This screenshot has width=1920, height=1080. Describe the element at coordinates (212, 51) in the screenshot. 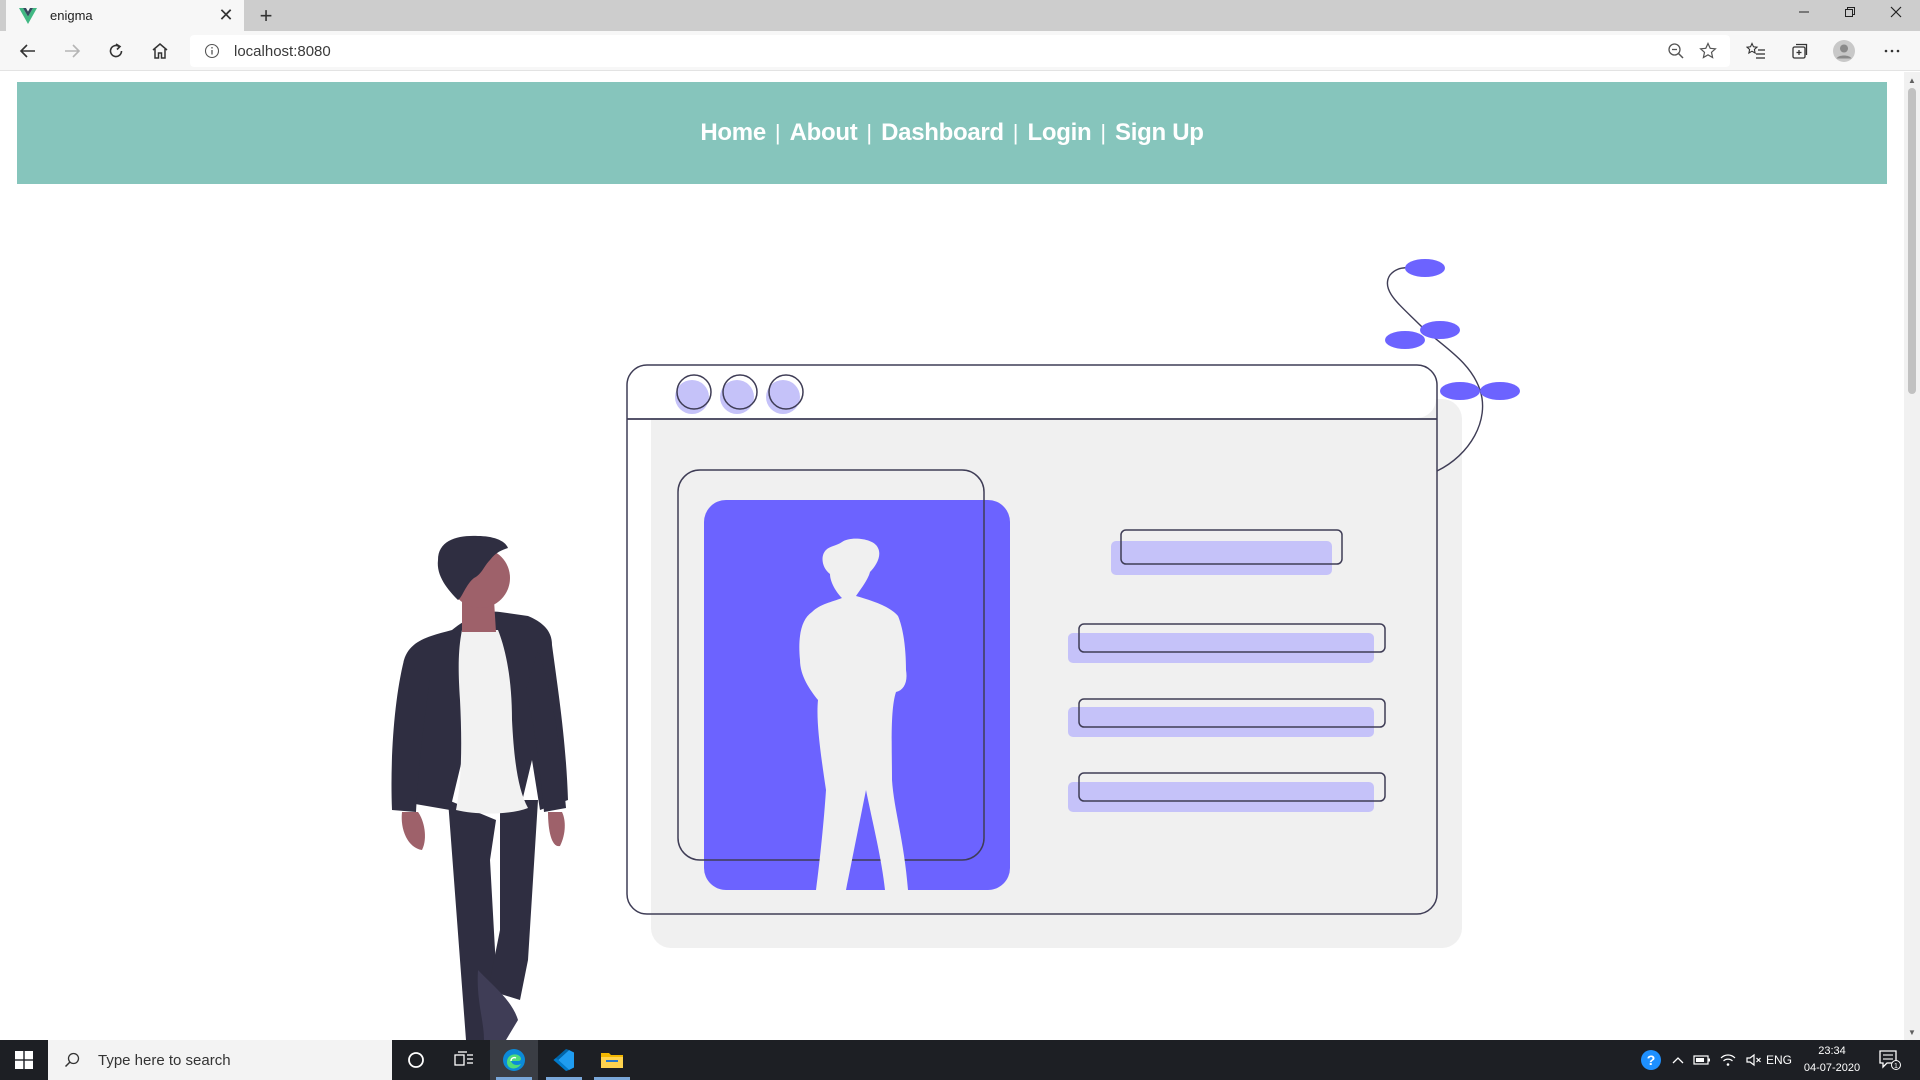

I see `info-icon` at that location.